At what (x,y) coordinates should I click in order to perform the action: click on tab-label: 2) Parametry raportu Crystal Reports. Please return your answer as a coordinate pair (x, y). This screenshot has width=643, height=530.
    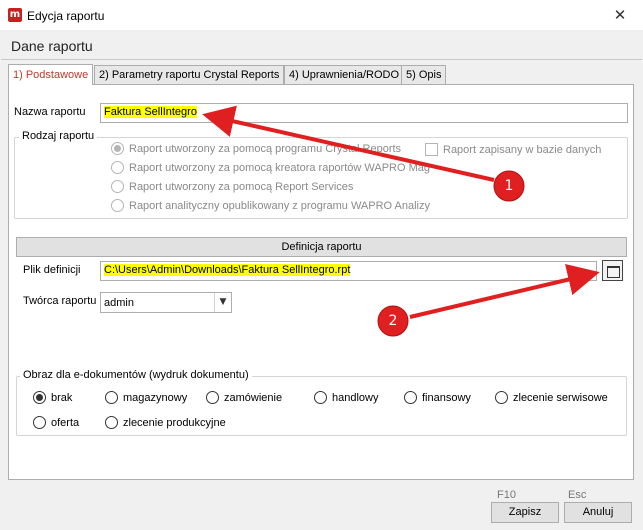
    Looking at the image, I should click on (189, 75).